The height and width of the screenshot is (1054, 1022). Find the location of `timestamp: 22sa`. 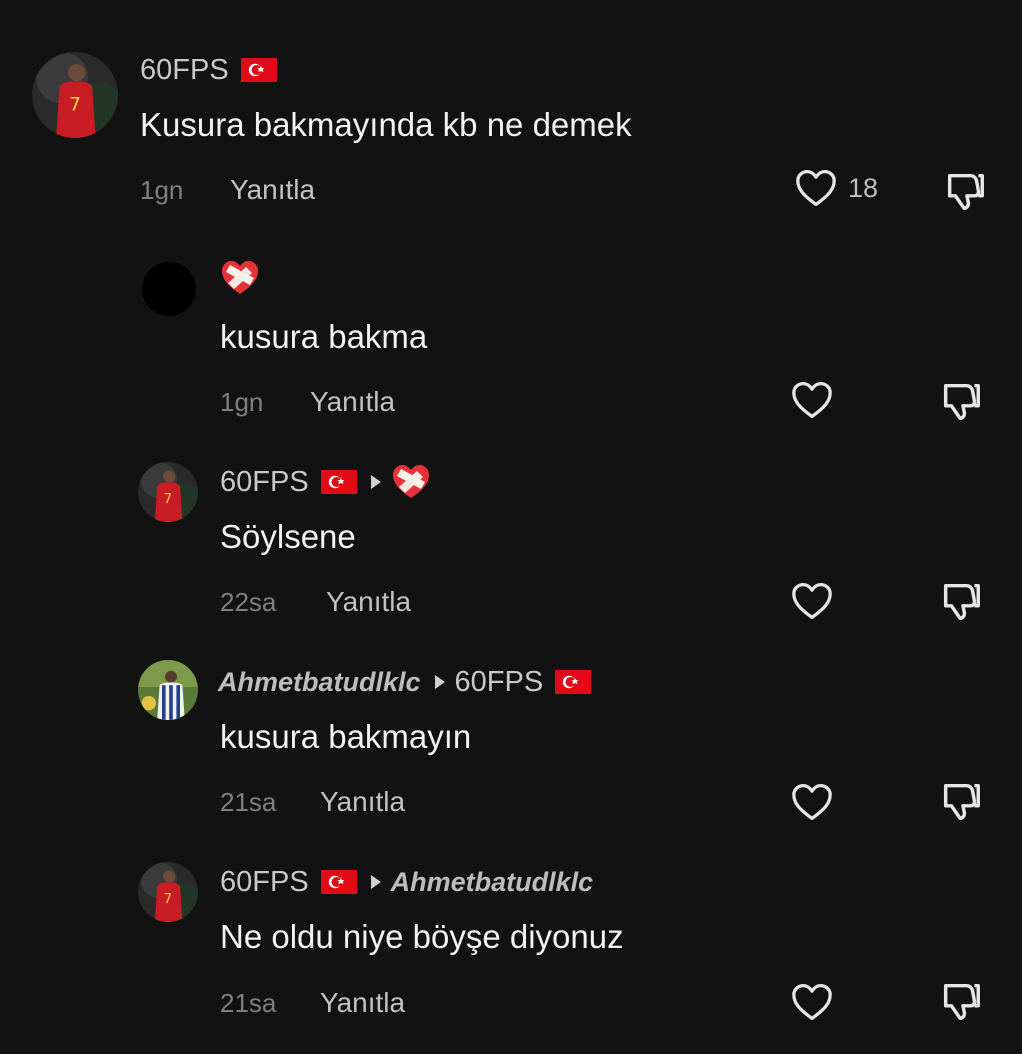

timestamp: 22sa is located at coordinates (248, 601).